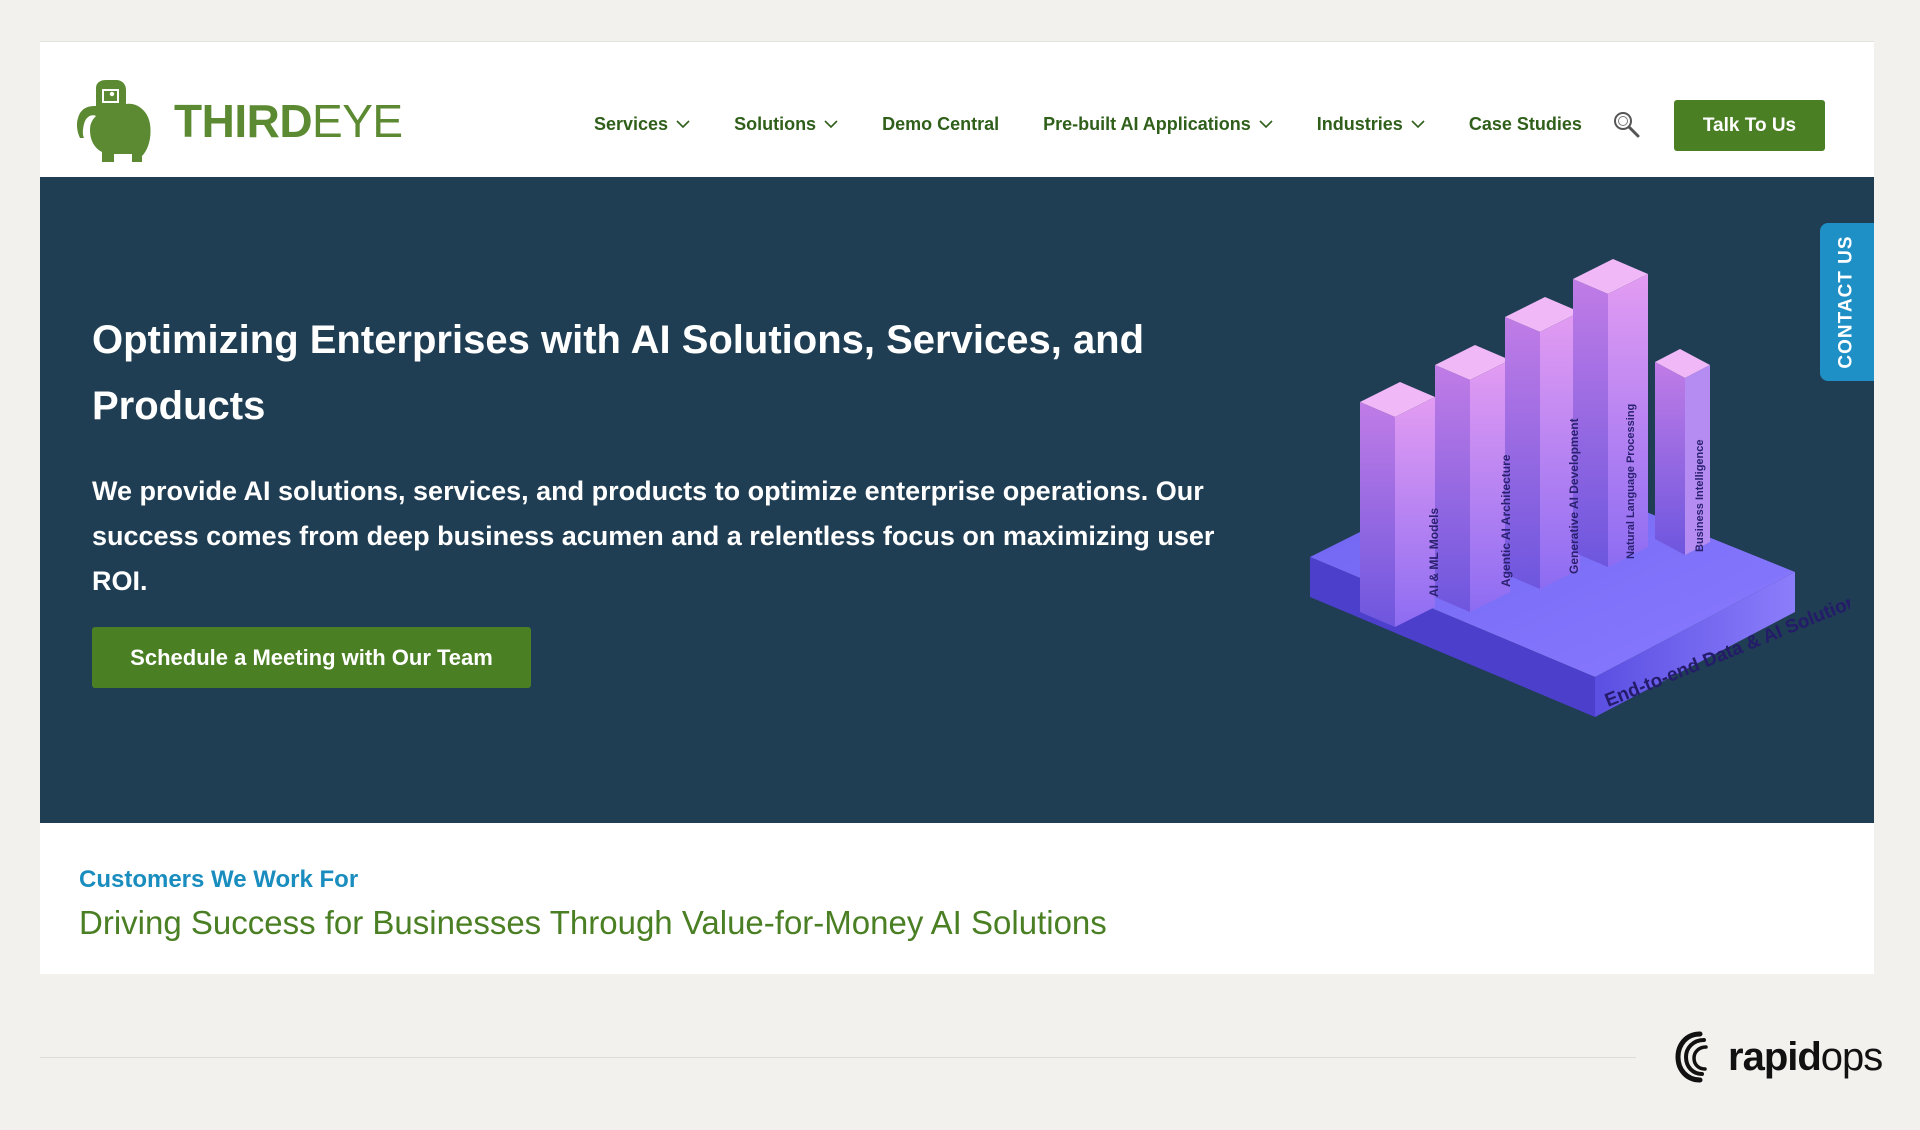 This screenshot has width=1920, height=1130. What do you see at coordinates (1359, 124) in the screenshot?
I see `nav-item-label: Industries` at bounding box center [1359, 124].